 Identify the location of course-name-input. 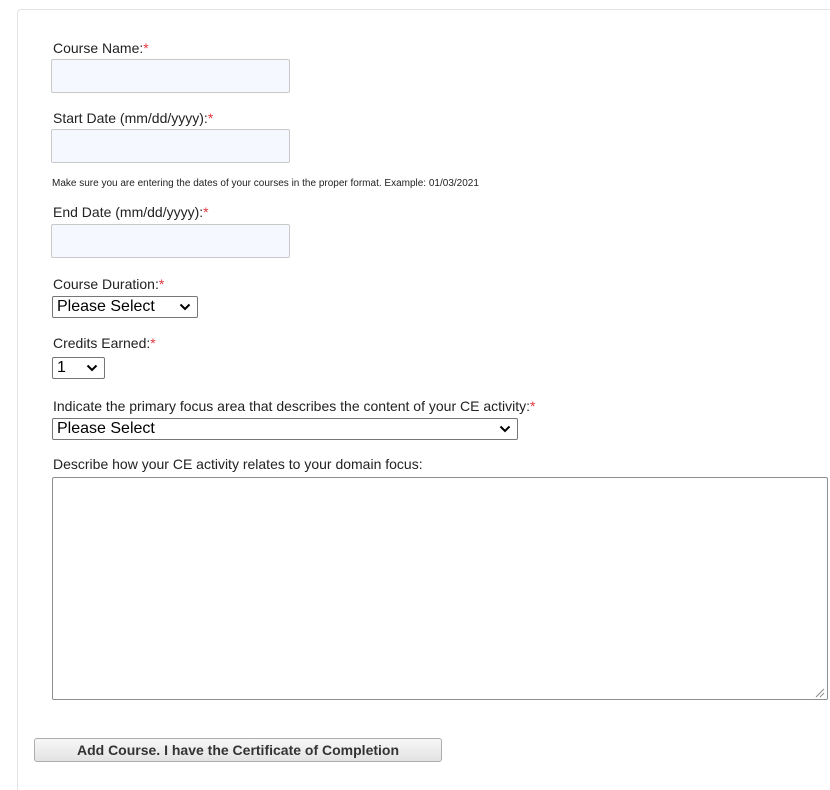
(170, 76).